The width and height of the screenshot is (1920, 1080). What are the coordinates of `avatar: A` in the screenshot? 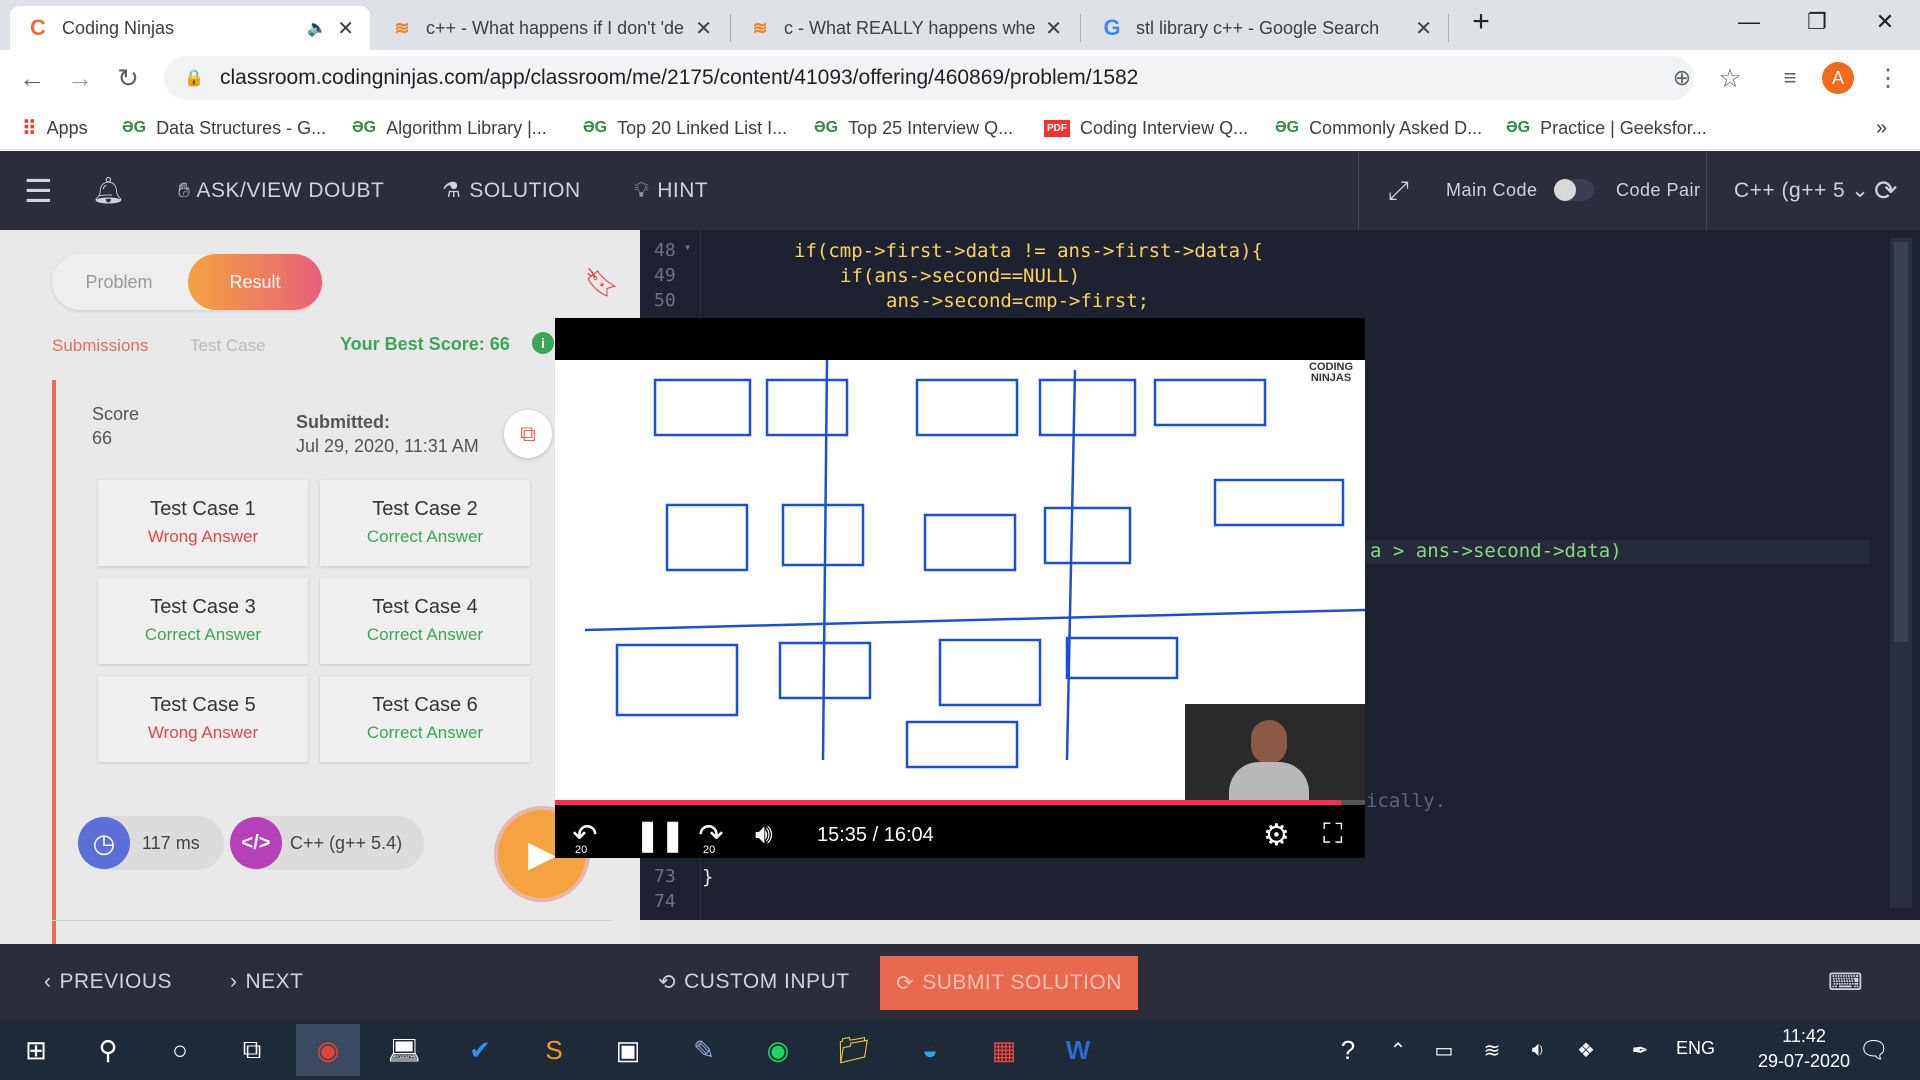 It's located at (1838, 78).